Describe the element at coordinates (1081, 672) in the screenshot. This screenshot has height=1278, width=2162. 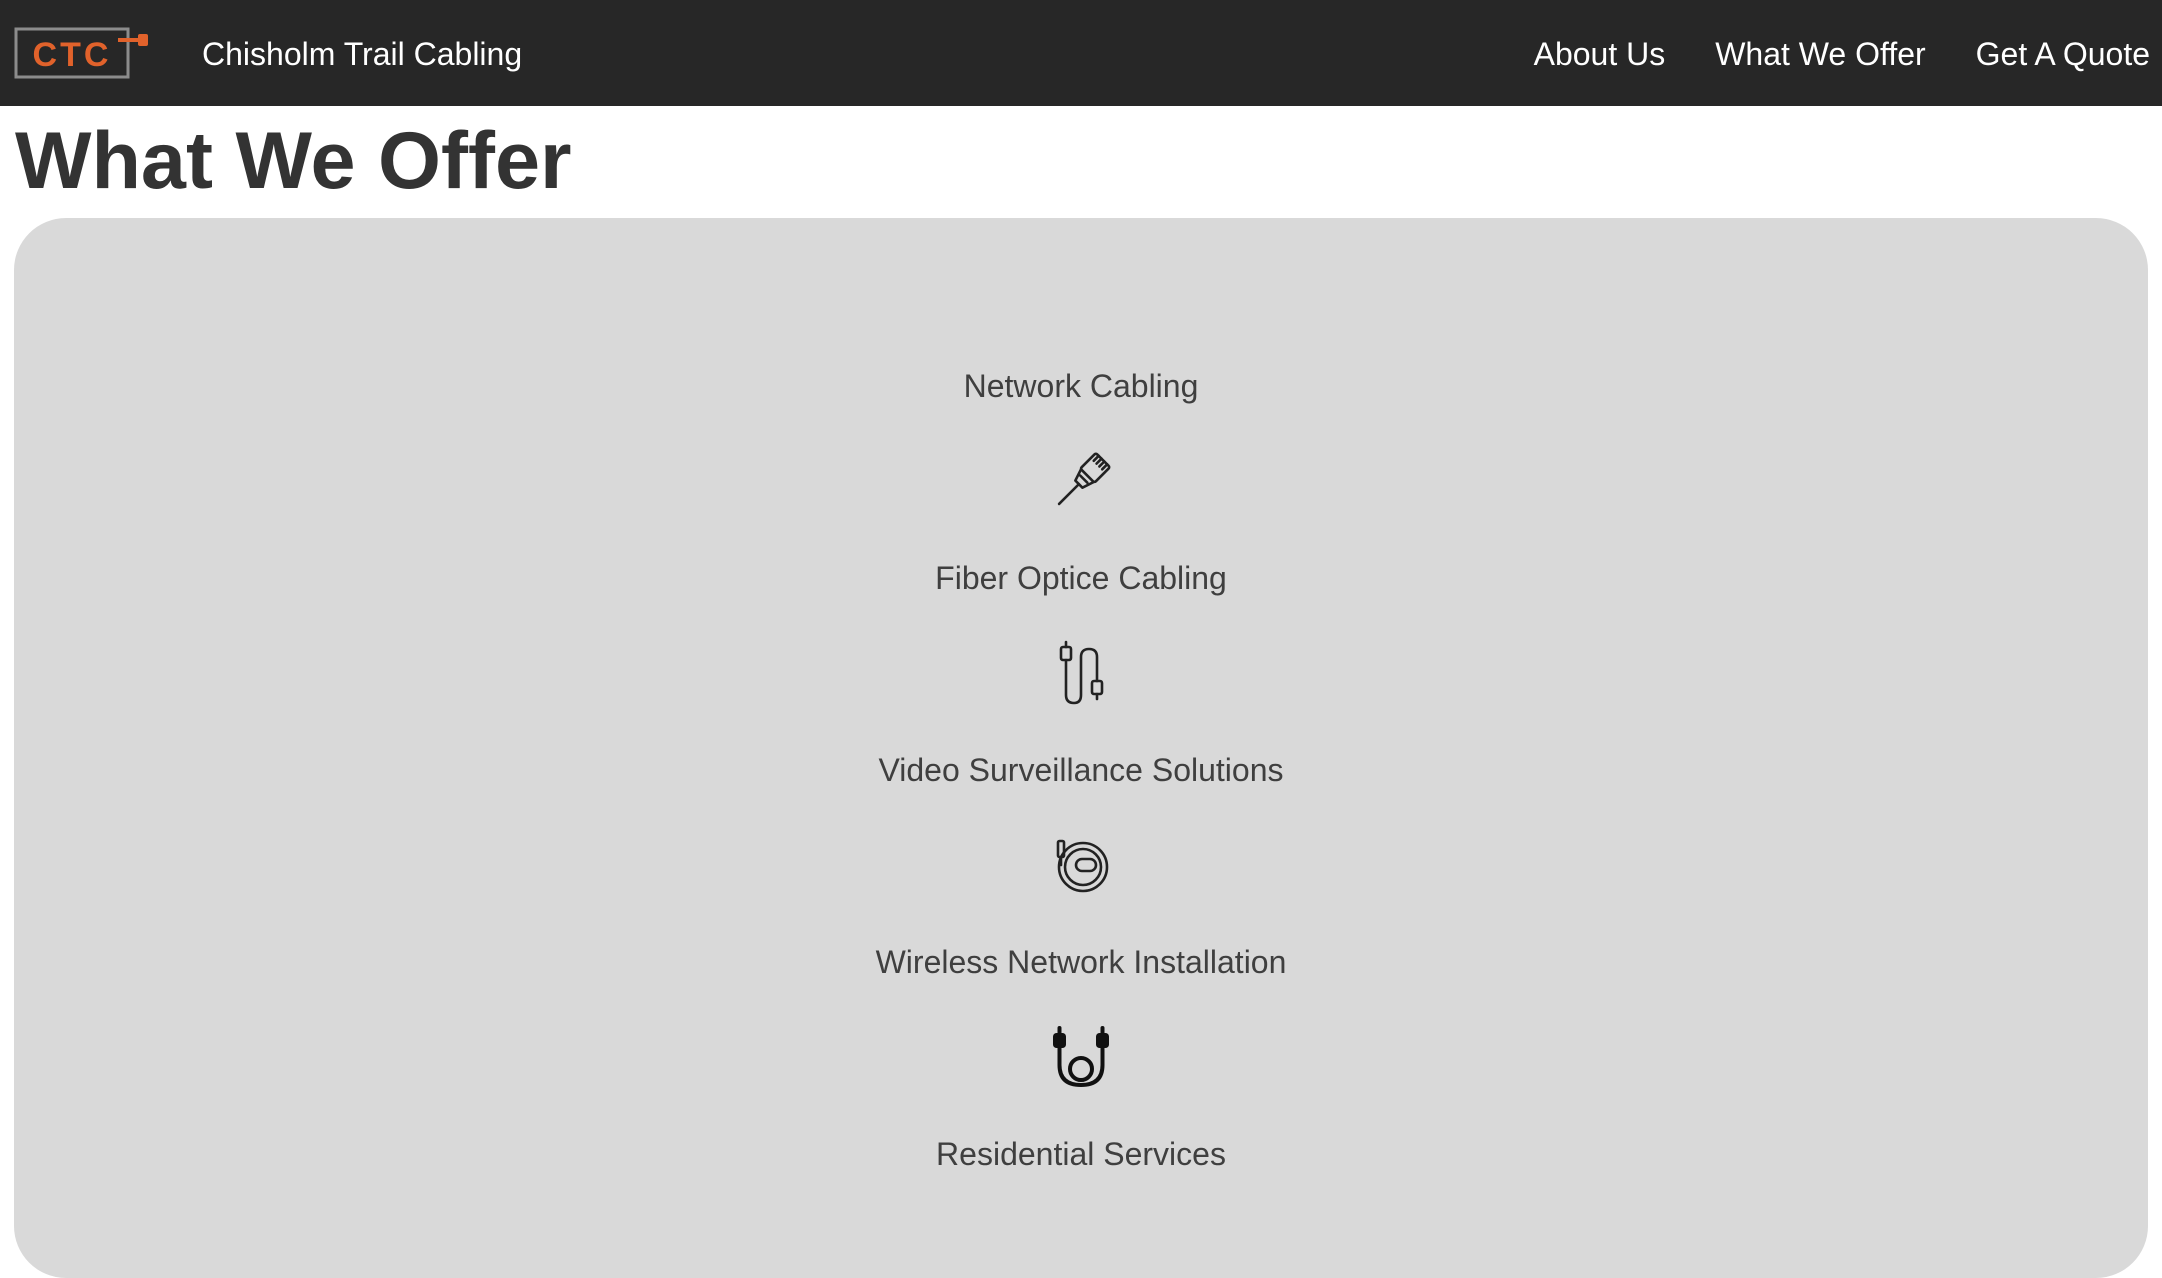
I see `usb-cable-icon` at that location.